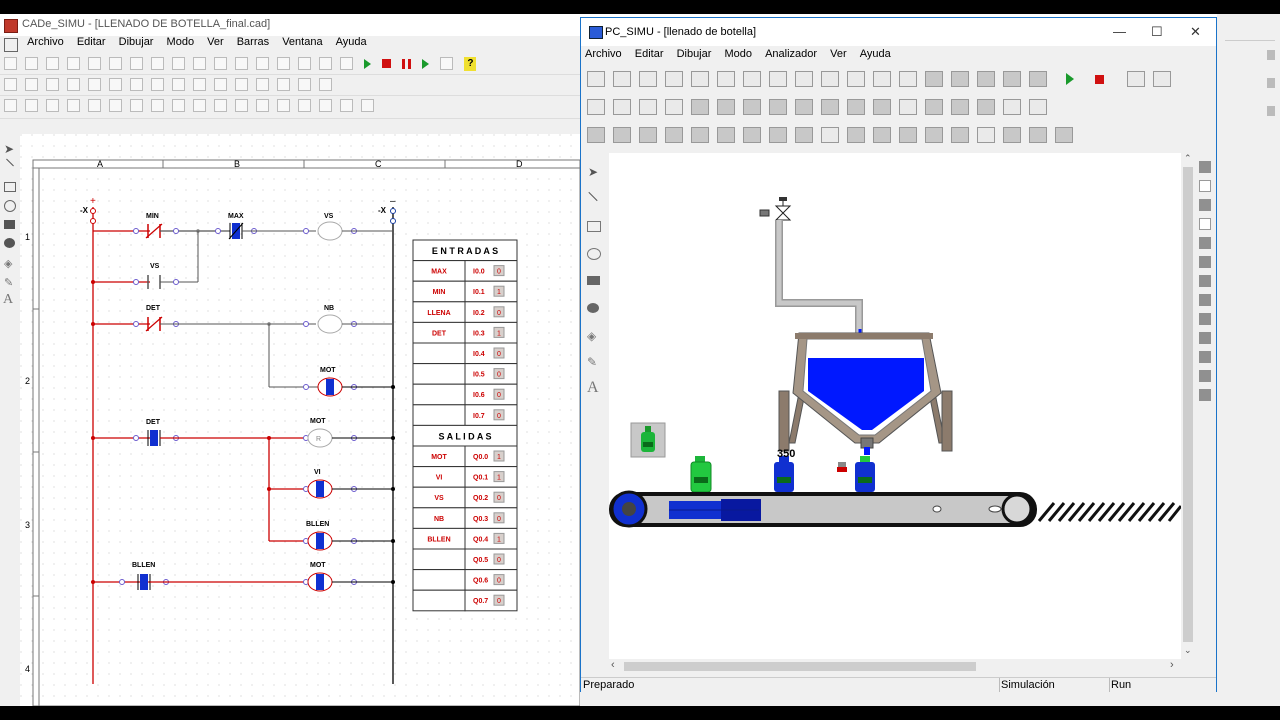  Describe the element at coordinates (1119, 31) in the screenshot. I see `minimize-icon: —` at that location.